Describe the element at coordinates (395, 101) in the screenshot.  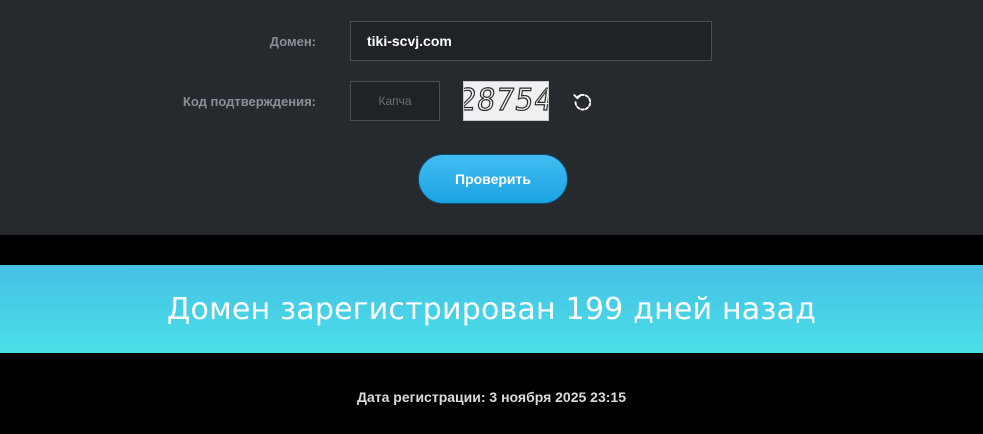
I see `captcha-input` at that location.